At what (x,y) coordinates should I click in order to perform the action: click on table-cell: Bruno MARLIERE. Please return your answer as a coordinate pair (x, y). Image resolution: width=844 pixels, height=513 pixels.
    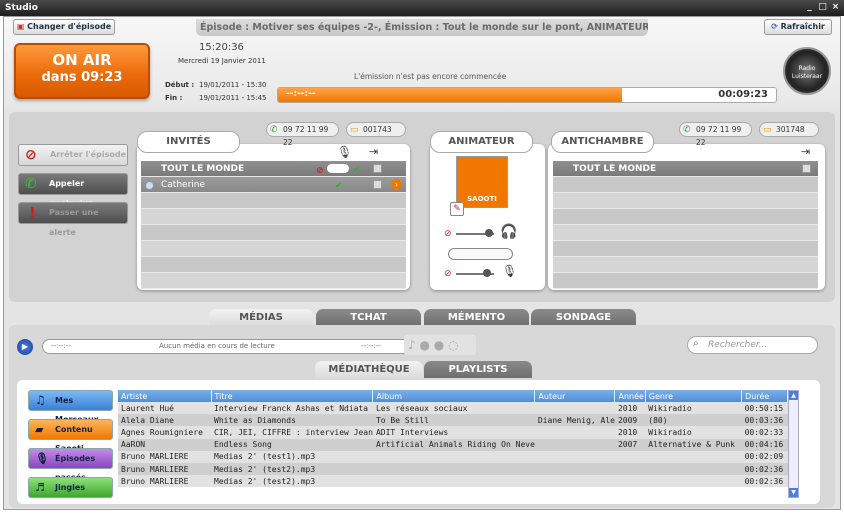
    Looking at the image, I should click on (164, 469).